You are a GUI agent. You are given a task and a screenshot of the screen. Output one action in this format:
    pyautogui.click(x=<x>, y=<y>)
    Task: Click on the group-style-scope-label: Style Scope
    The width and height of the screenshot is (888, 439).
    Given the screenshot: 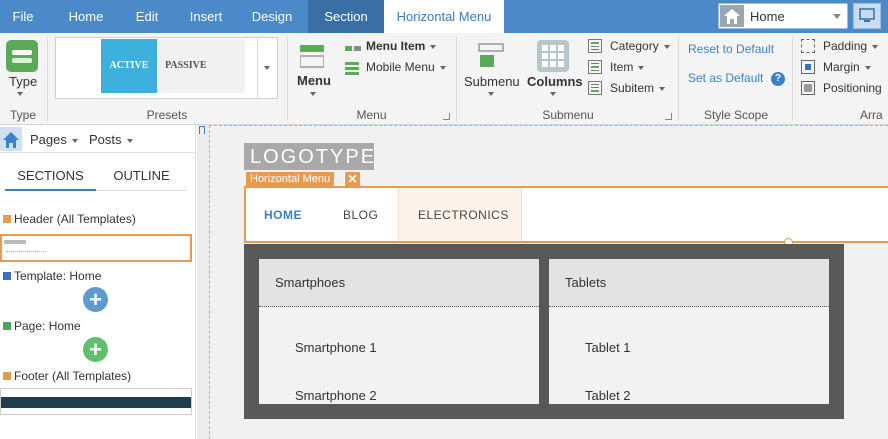 What is the action you would take?
    pyautogui.click(x=736, y=115)
    